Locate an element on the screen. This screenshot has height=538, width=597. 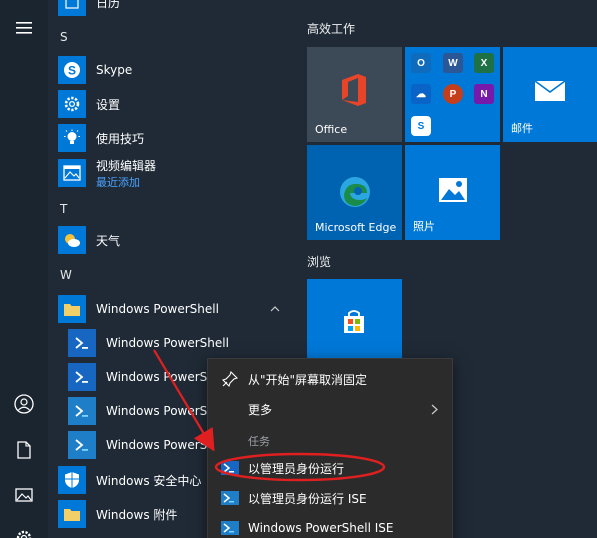
annotation-circle is located at coordinates (300, 467).